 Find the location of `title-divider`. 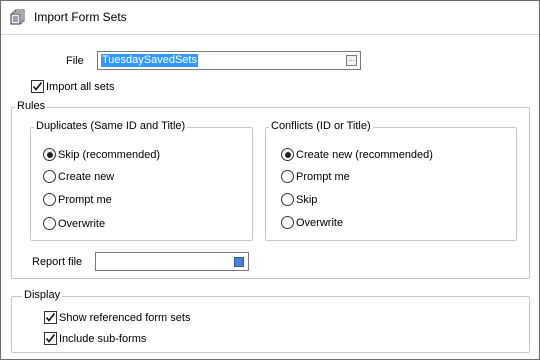

title-divider is located at coordinates (270, 34).